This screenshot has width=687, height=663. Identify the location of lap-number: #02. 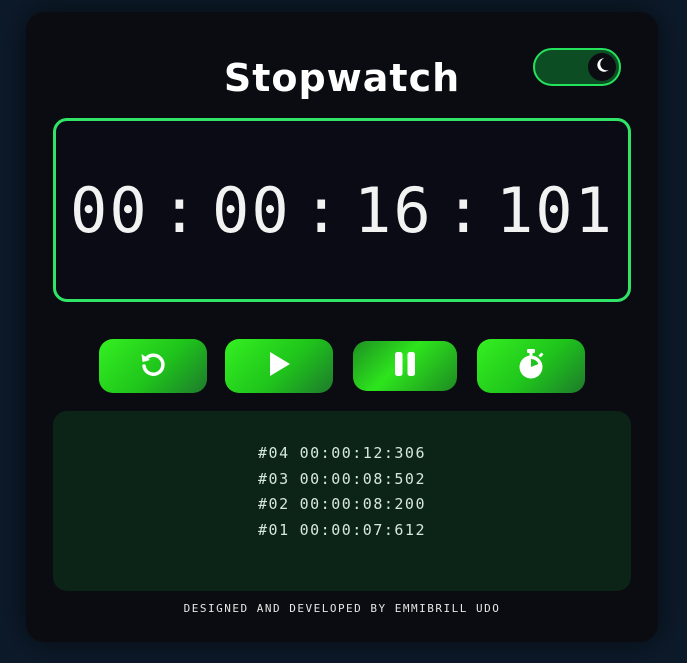
(274, 504).